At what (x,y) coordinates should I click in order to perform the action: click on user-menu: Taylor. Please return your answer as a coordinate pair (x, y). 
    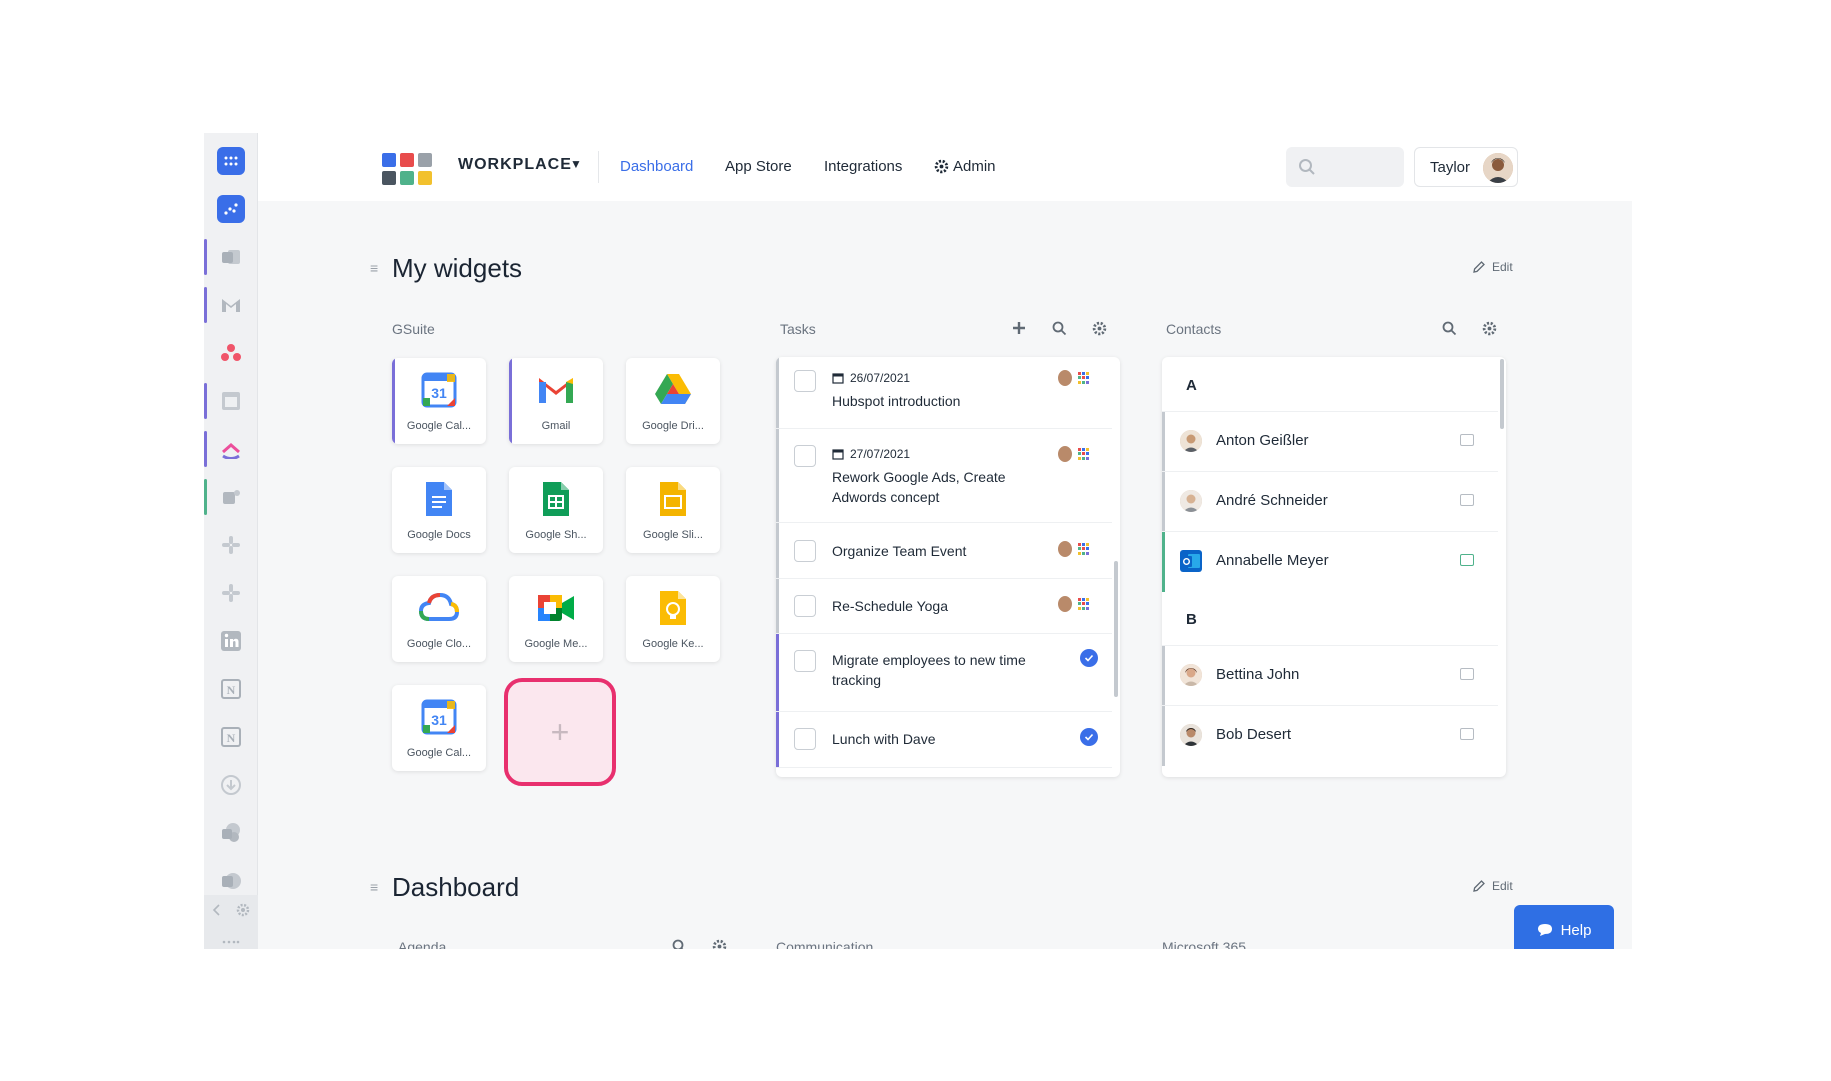
    Looking at the image, I should click on (1466, 167).